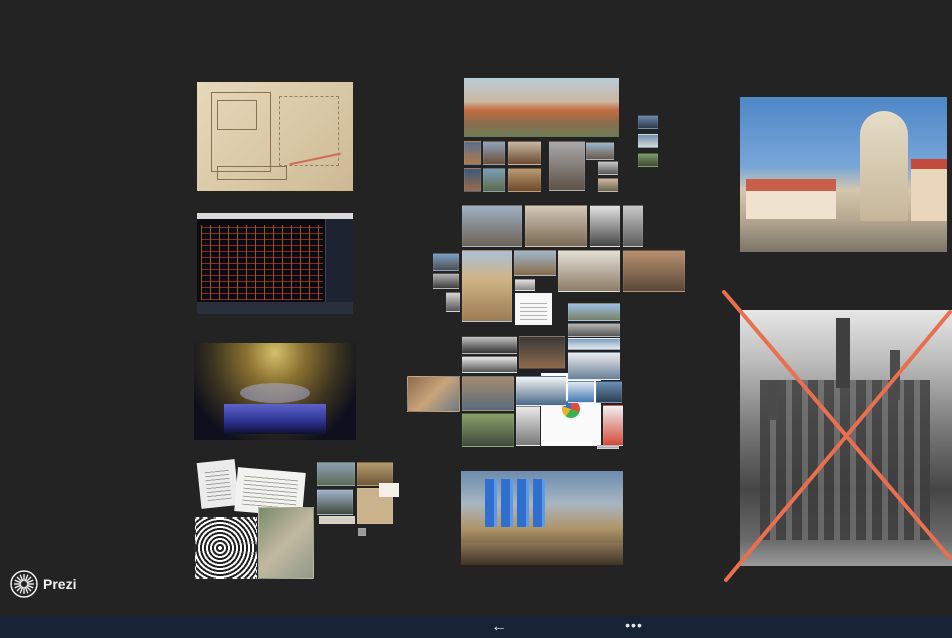  What do you see at coordinates (843, 174) in the screenshot?
I see `frauenkirche-square-image` at bounding box center [843, 174].